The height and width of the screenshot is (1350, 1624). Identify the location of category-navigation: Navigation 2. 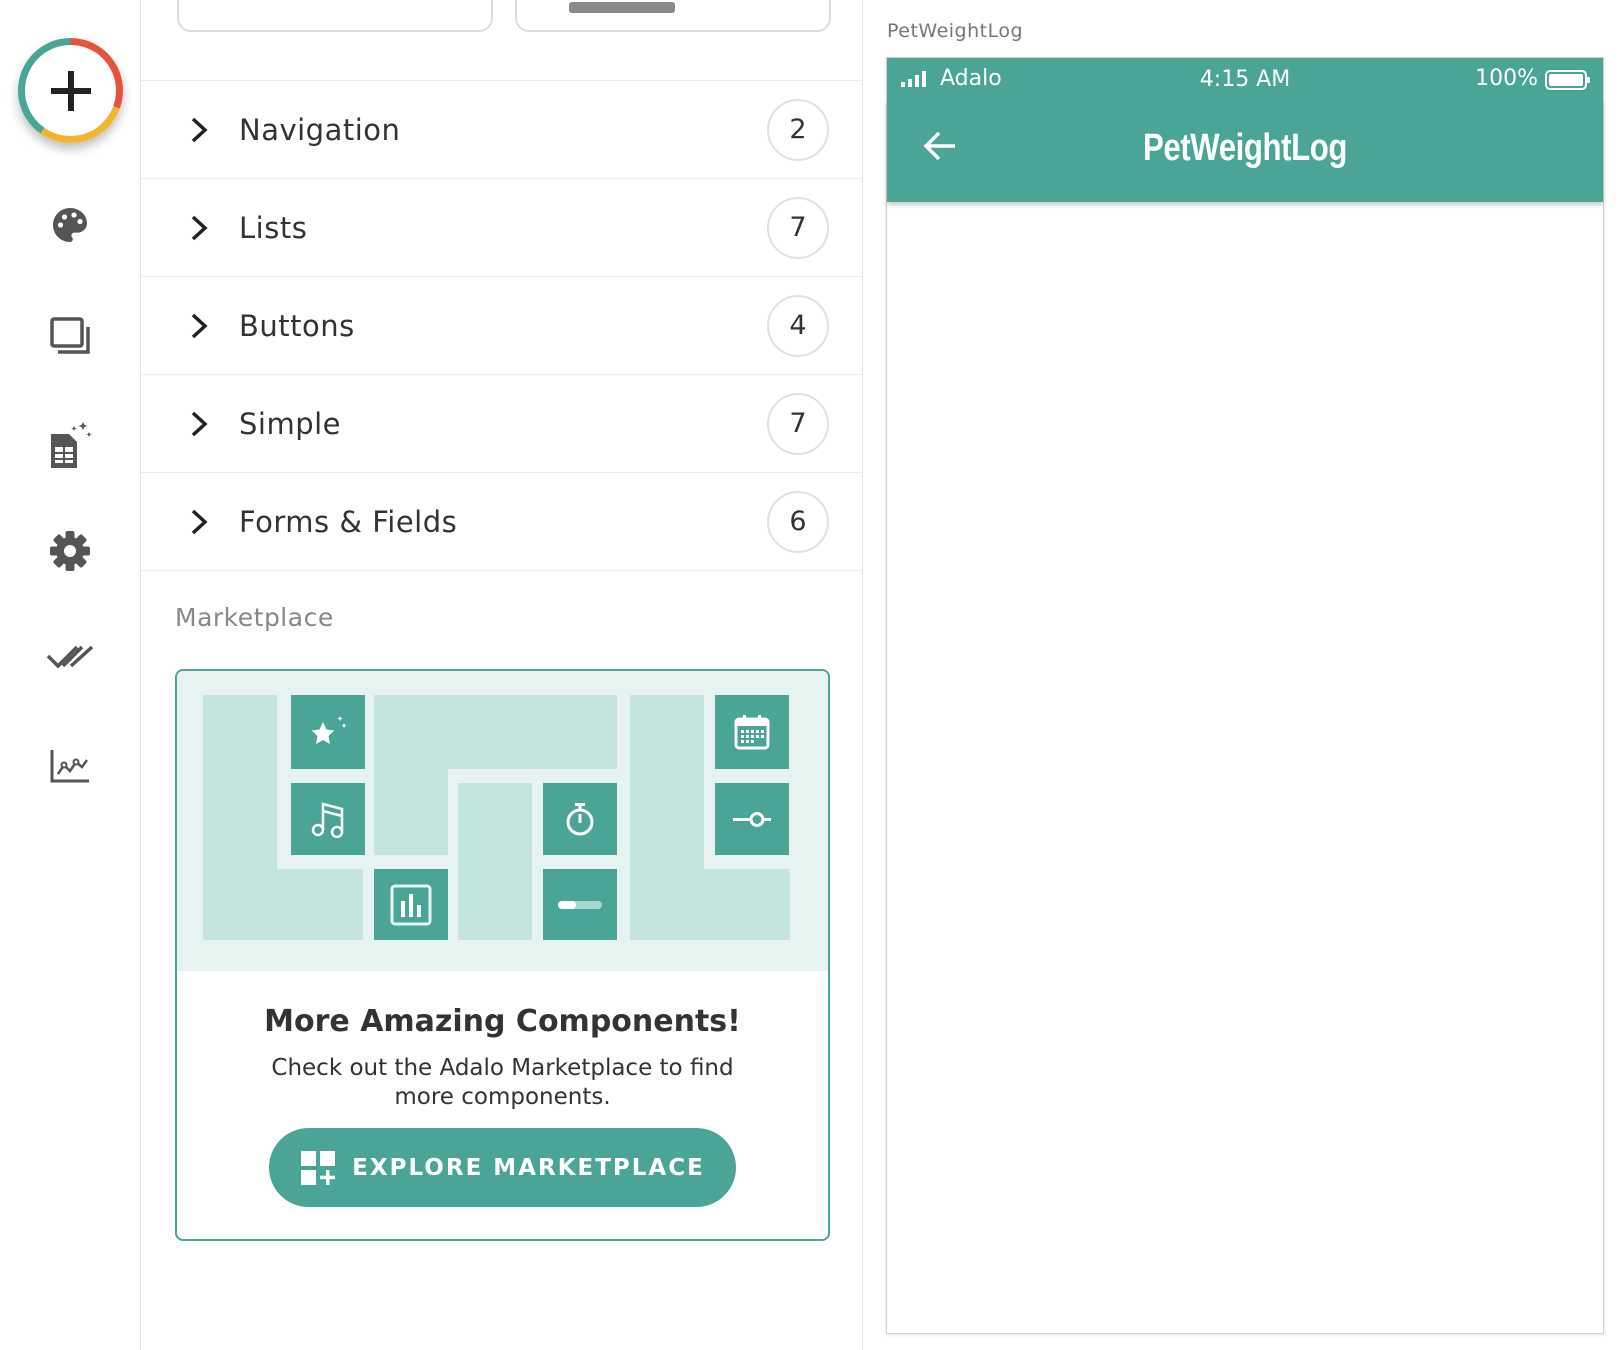
(501, 130).